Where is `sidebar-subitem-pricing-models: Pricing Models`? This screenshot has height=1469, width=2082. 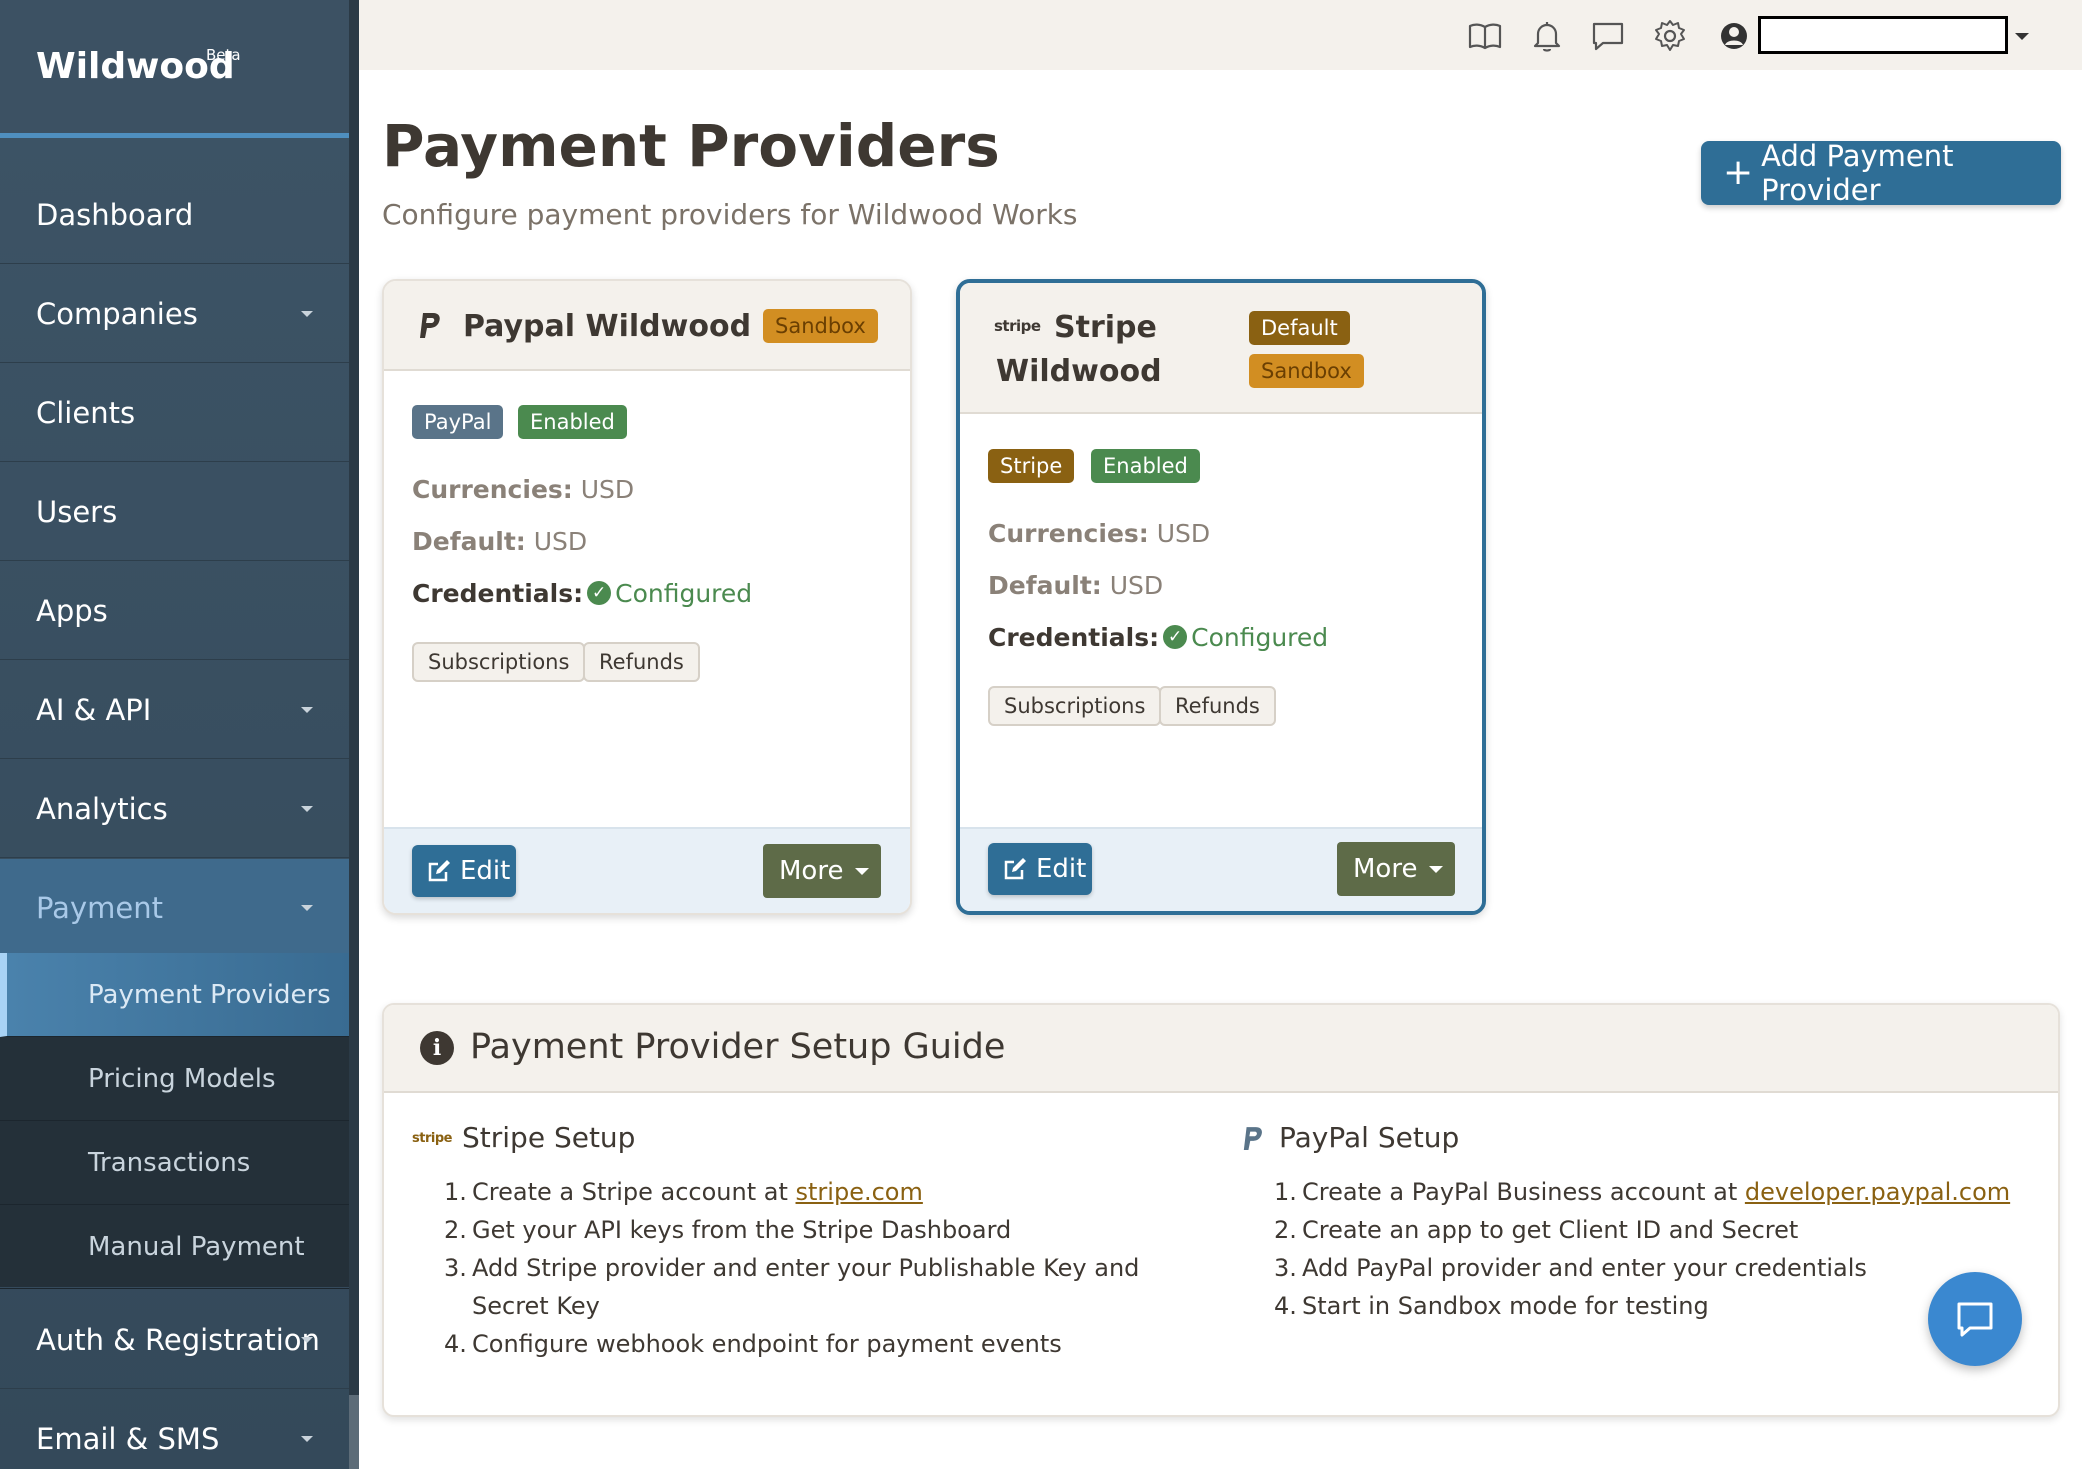
sidebar-subitem-pricing-models: Pricing Models is located at coordinates (174, 1079).